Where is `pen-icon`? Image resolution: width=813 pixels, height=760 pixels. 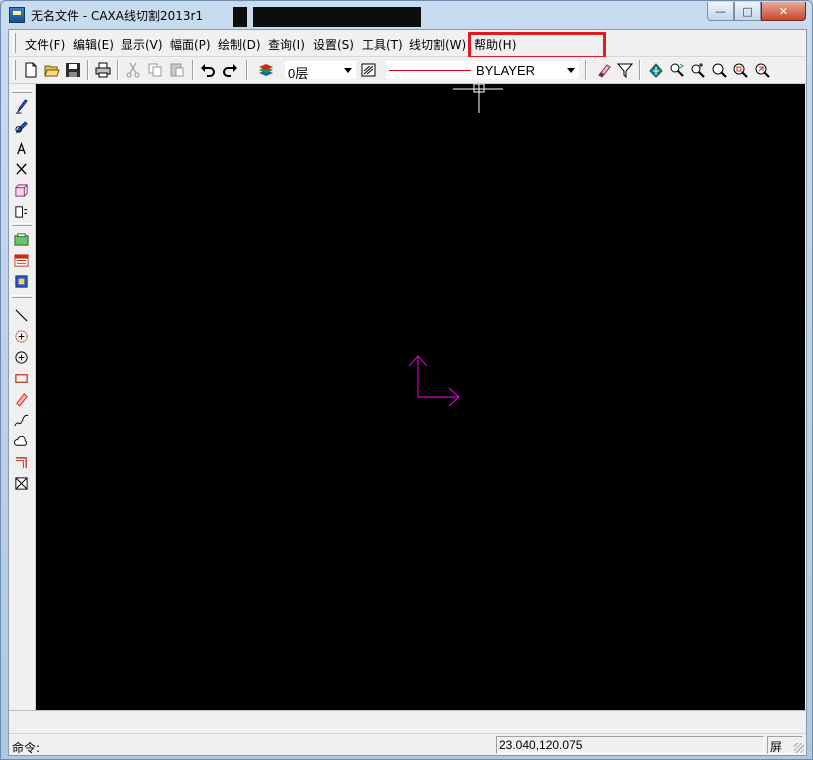
pen-icon is located at coordinates (21, 106).